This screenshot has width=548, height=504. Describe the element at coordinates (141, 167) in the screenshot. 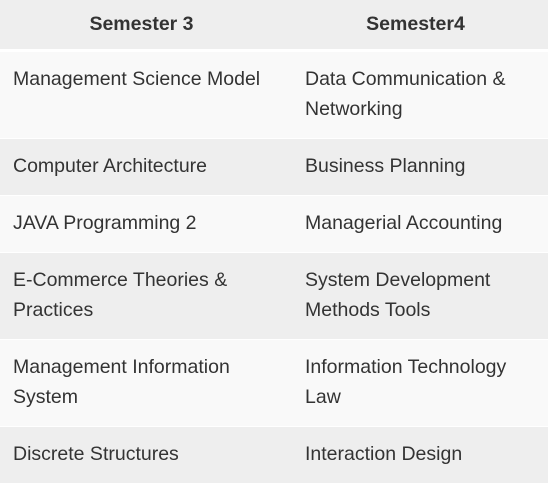

I see `semester-3-course: Computer Architecture` at that location.